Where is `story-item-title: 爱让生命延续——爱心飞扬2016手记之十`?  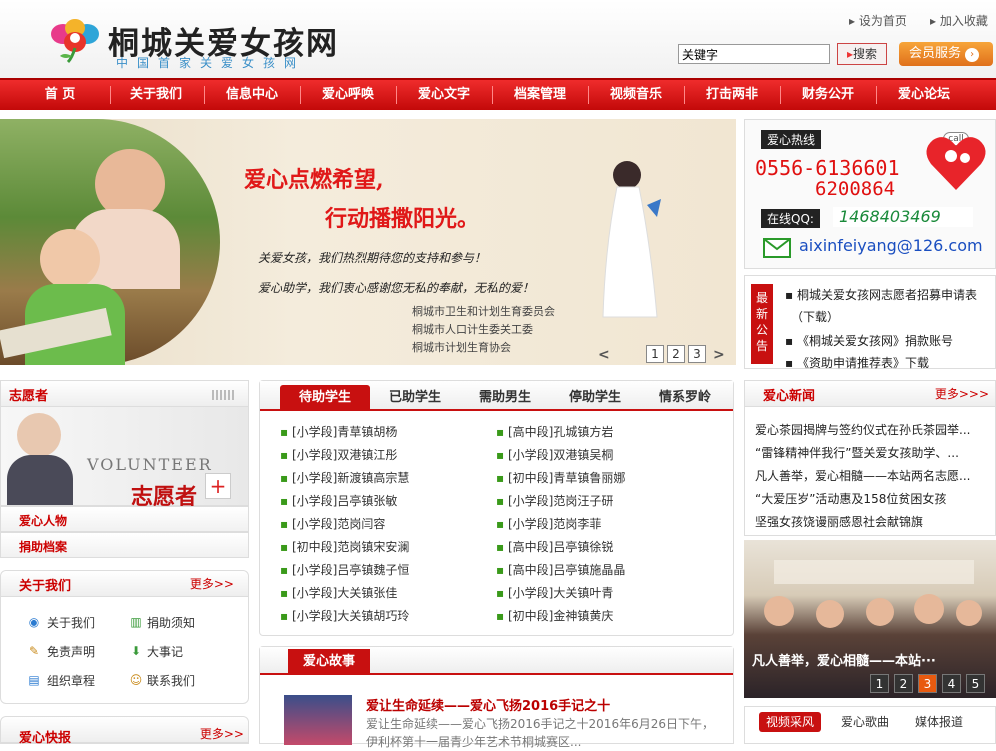 story-item-title: 爱让生命延续——爱心飞扬2016手记之十 is located at coordinates (488, 704).